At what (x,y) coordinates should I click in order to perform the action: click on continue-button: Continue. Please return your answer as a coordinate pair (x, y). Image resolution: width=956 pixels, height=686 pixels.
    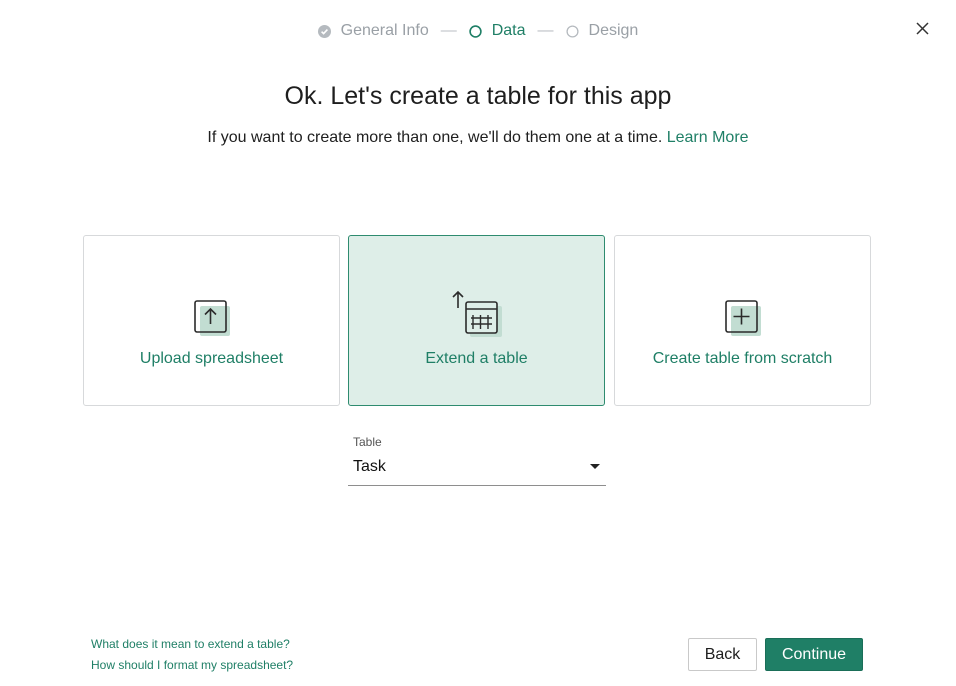
    Looking at the image, I should click on (814, 654).